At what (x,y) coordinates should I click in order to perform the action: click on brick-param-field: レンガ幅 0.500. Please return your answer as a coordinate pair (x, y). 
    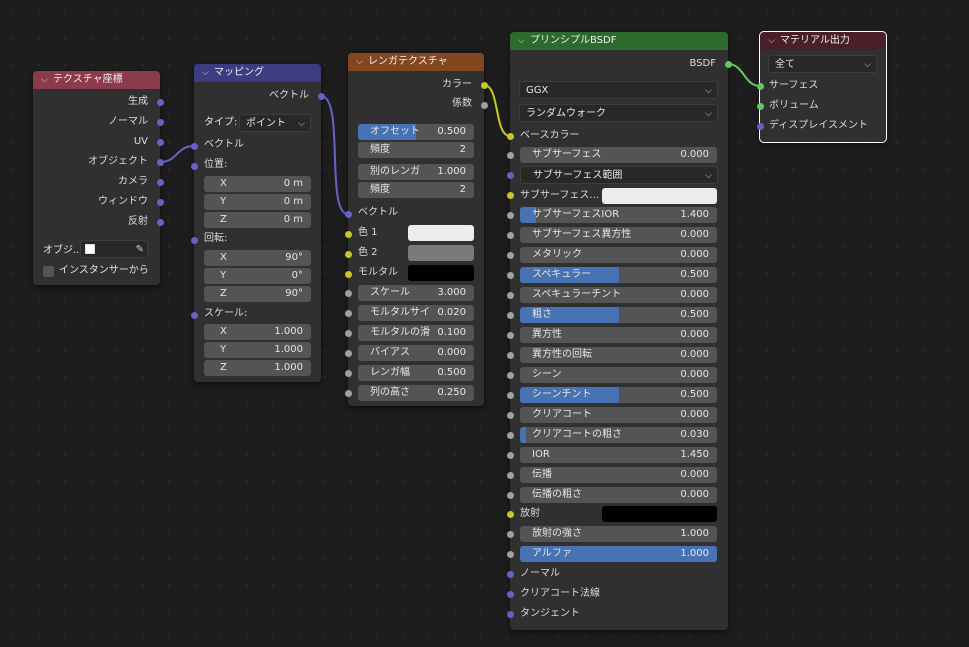
    Looking at the image, I should click on (416, 373).